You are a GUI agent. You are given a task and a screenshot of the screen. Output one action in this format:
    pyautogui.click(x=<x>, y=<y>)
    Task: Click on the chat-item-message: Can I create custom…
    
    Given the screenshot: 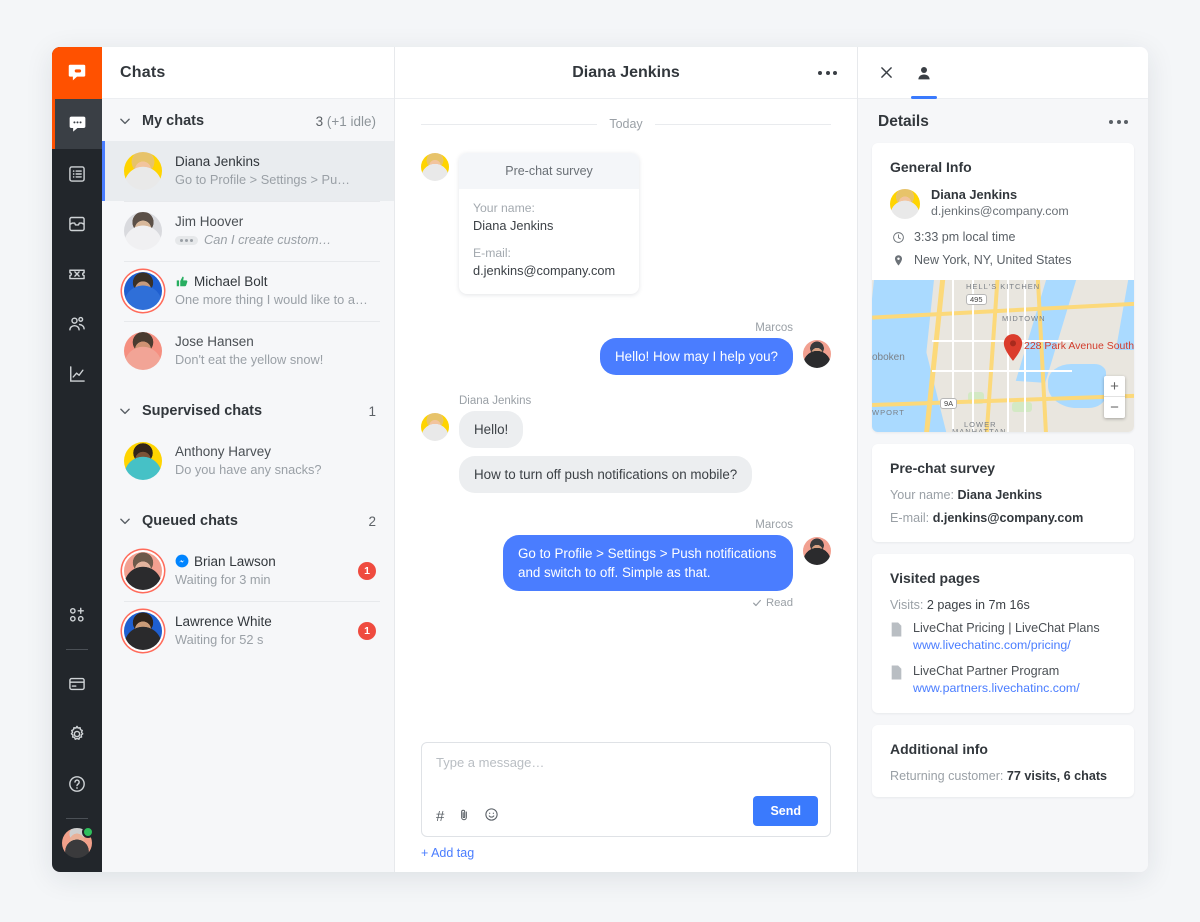 What is the action you would take?
    pyautogui.click(x=268, y=239)
    